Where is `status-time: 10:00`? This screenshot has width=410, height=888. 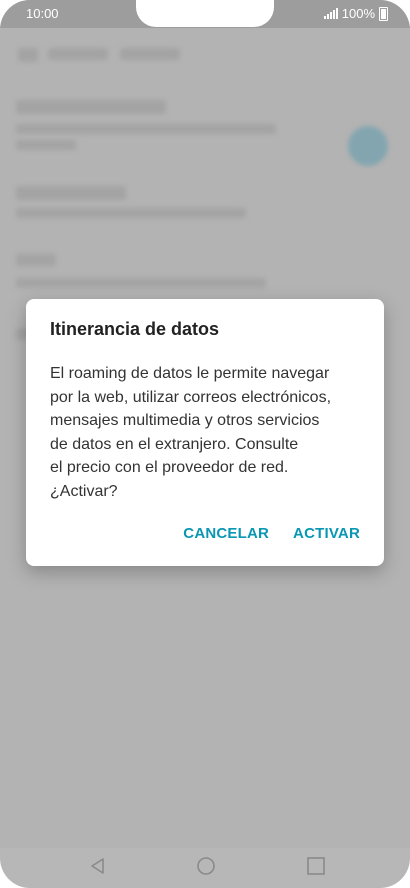
status-time: 10:00 is located at coordinates (42, 13).